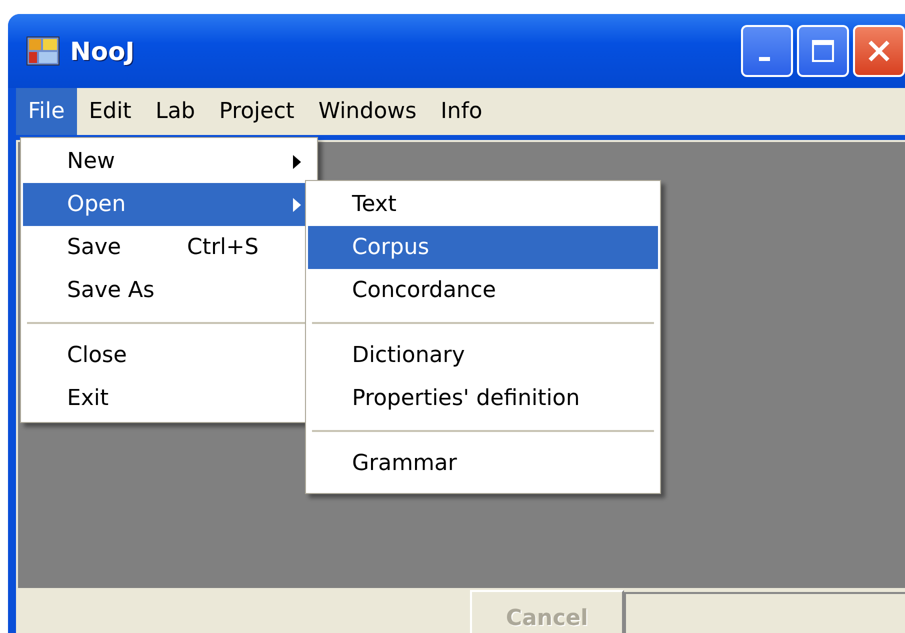 The height and width of the screenshot is (633, 905). I want to click on menu-item: Dictionary, so click(483, 355).